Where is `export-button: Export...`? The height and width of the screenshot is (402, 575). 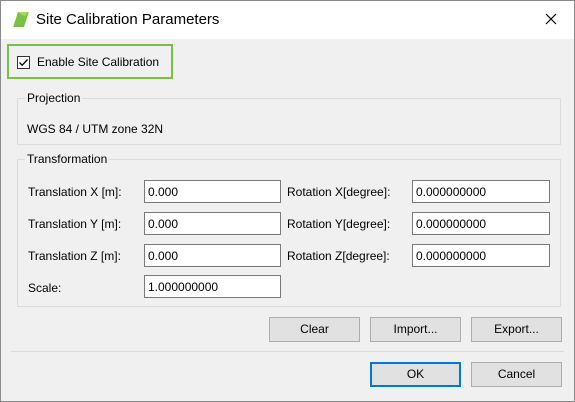 export-button: Export... is located at coordinates (516, 329).